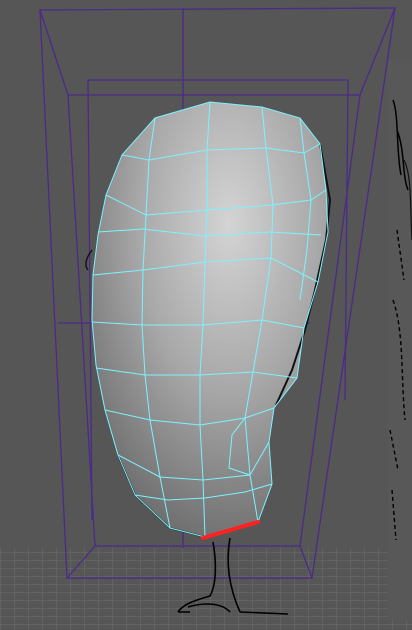 The width and height of the screenshot is (412, 630). I want to click on reference-image-plane, so click(400, 340).